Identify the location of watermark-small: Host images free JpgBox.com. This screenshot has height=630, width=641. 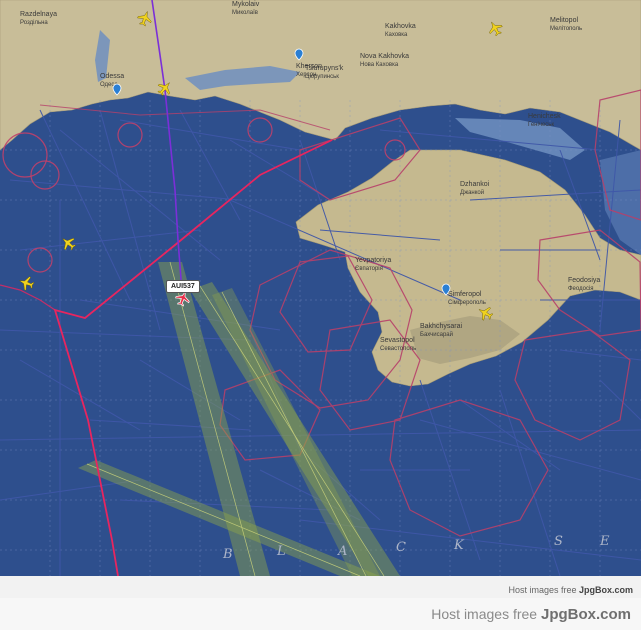
(570, 590).